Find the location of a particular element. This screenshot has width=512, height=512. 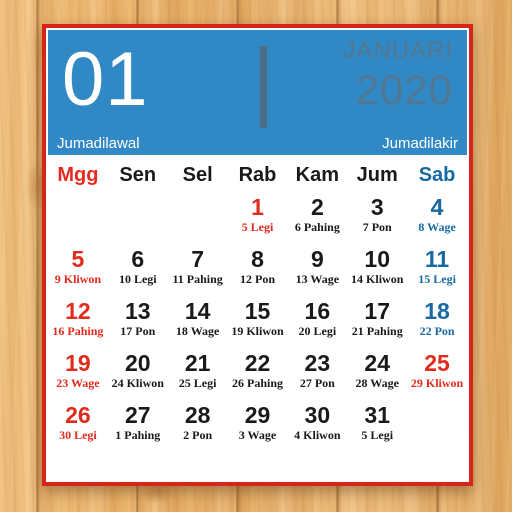

date-cell: 48 Wage is located at coordinates (437, 218).